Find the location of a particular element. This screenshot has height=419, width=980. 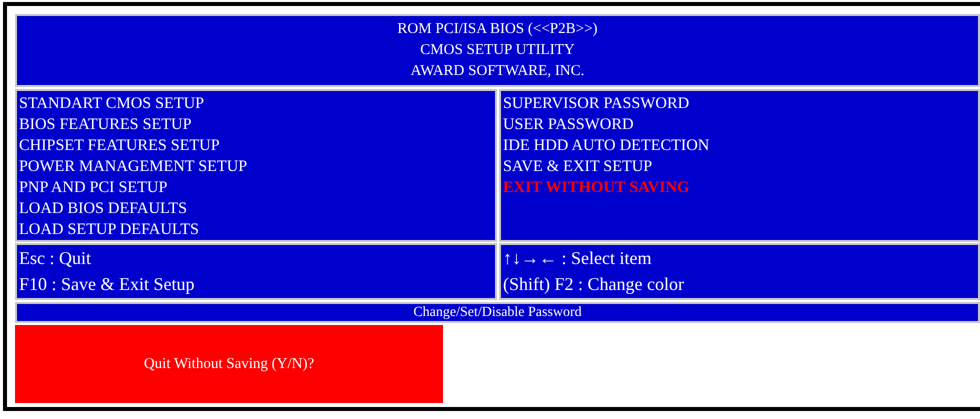

menu-item: POWER MANAGEMENT SETUP is located at coordinates (133, 166).